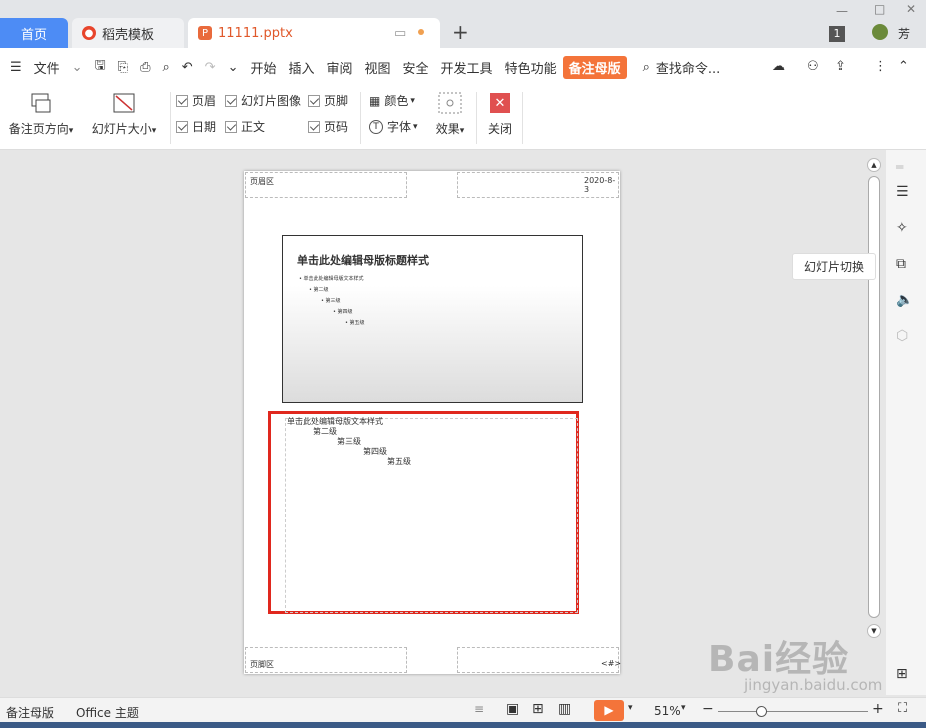  What do you see at coordinates (233, 67) in the screenshot?
I see `more-dropdown-icon: ⌄` at bounding box center [233, 67].